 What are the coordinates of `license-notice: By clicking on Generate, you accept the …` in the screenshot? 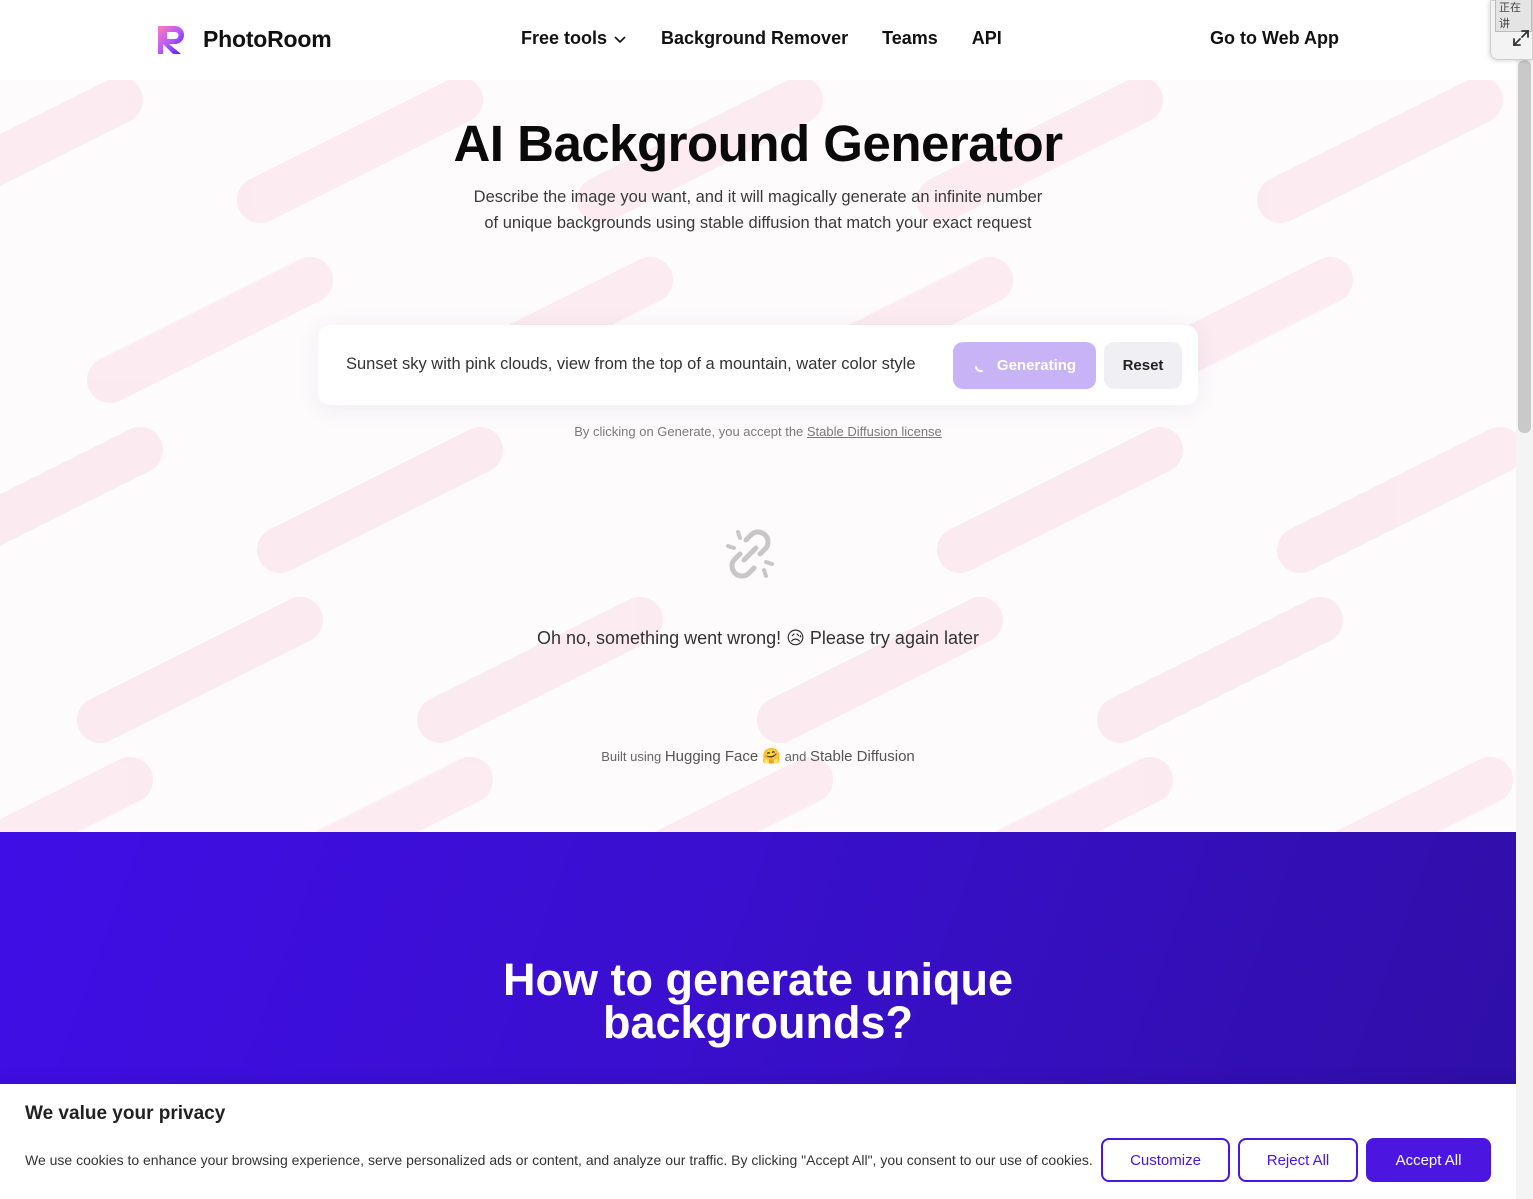 It's located at (758, 431).